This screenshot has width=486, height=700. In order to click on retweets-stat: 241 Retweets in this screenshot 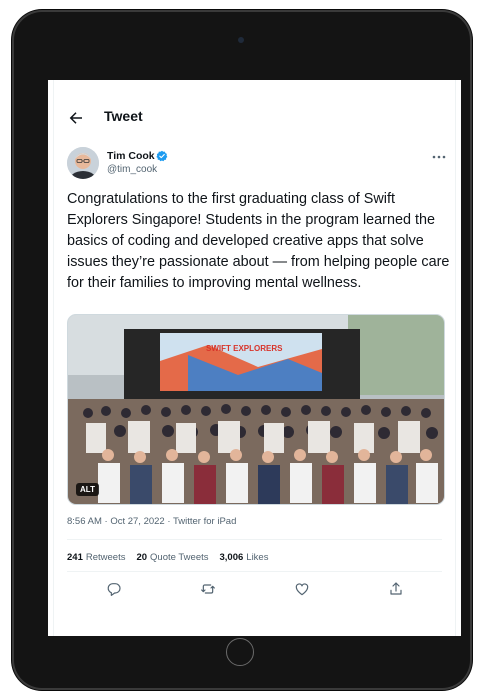, I will do `click(96, 557)`.